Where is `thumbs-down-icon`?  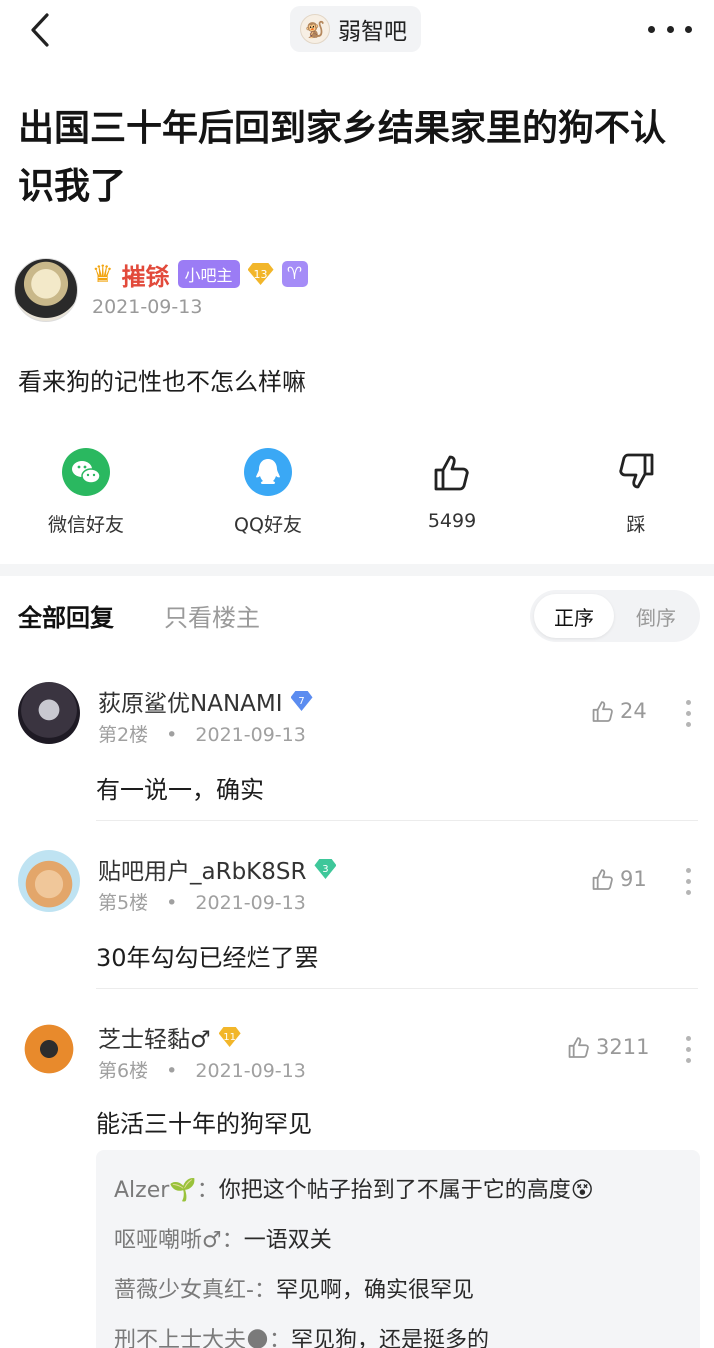
thumbs-down-icon is located at coordinates (636, 472).